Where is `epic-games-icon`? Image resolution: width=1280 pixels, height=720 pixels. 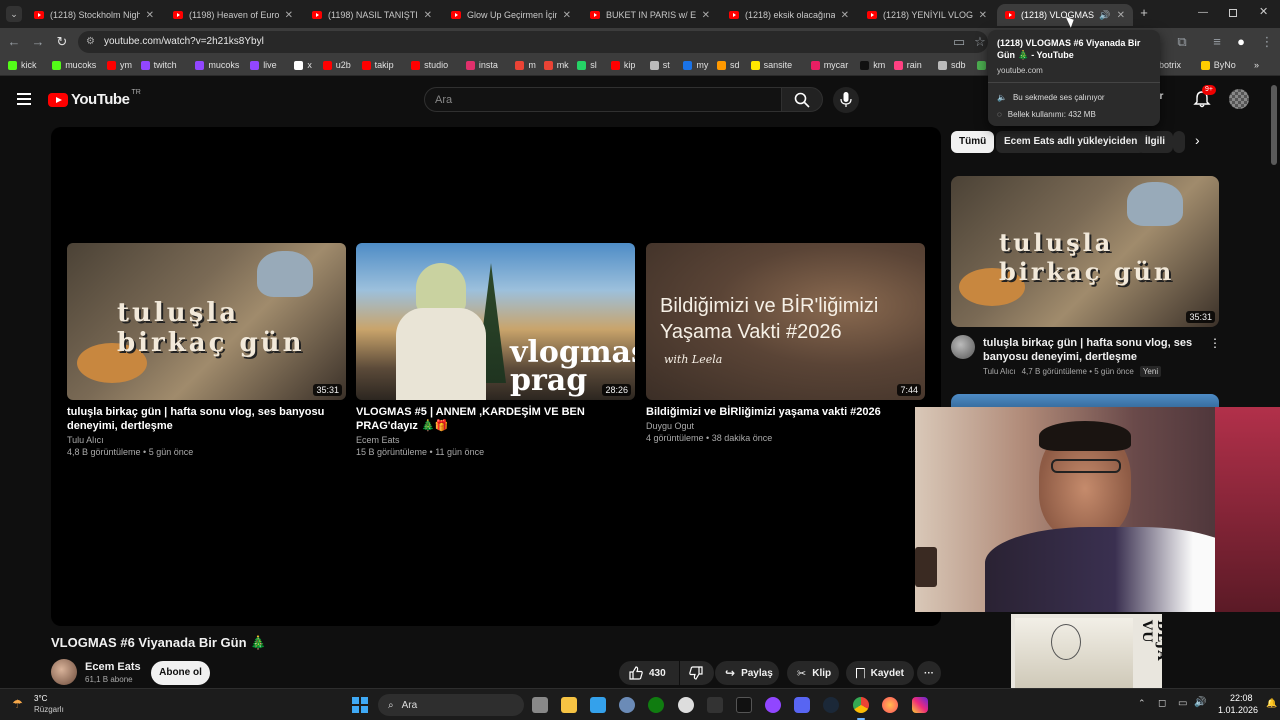 epic-games-icon is located at coordinates (715, 705).